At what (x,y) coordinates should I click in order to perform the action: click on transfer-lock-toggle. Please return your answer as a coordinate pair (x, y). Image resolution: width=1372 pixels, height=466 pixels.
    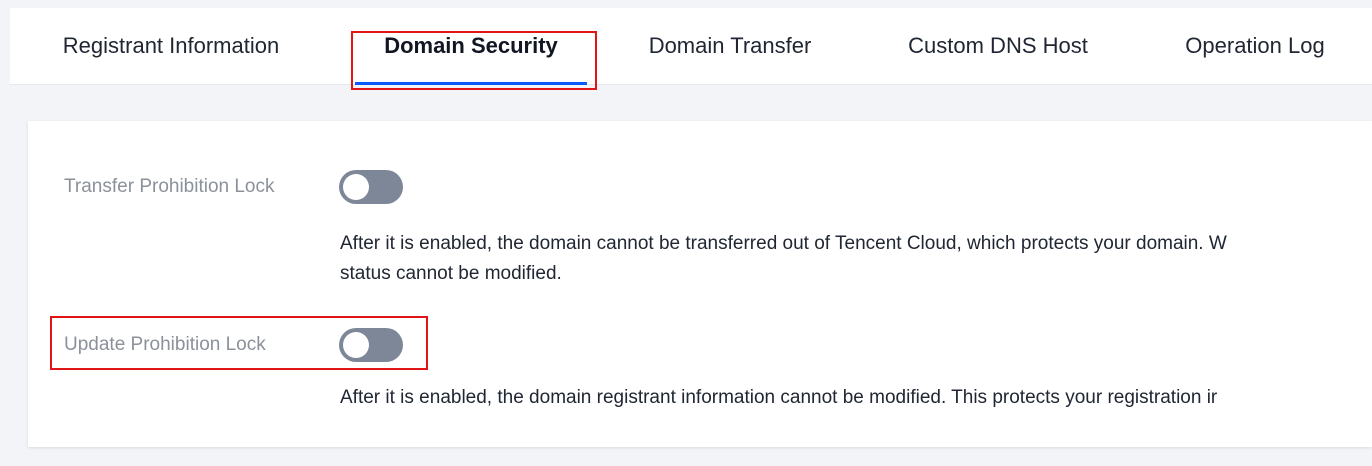
    Looking at the image, I should click on (371, 187).